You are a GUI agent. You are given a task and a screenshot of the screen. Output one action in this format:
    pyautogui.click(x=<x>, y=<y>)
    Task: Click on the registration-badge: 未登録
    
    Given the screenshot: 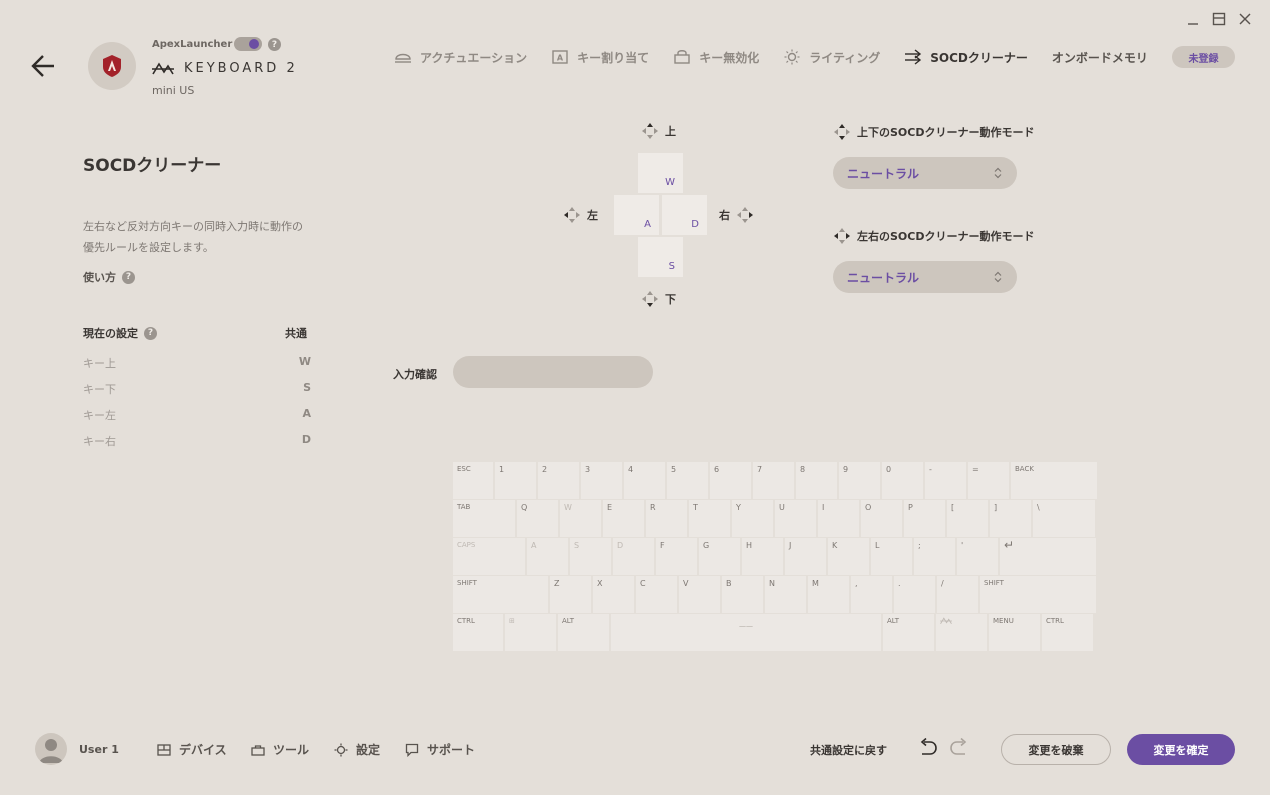 What is the action you would take?
    pyautogui.click(x=1203, y=57)
    